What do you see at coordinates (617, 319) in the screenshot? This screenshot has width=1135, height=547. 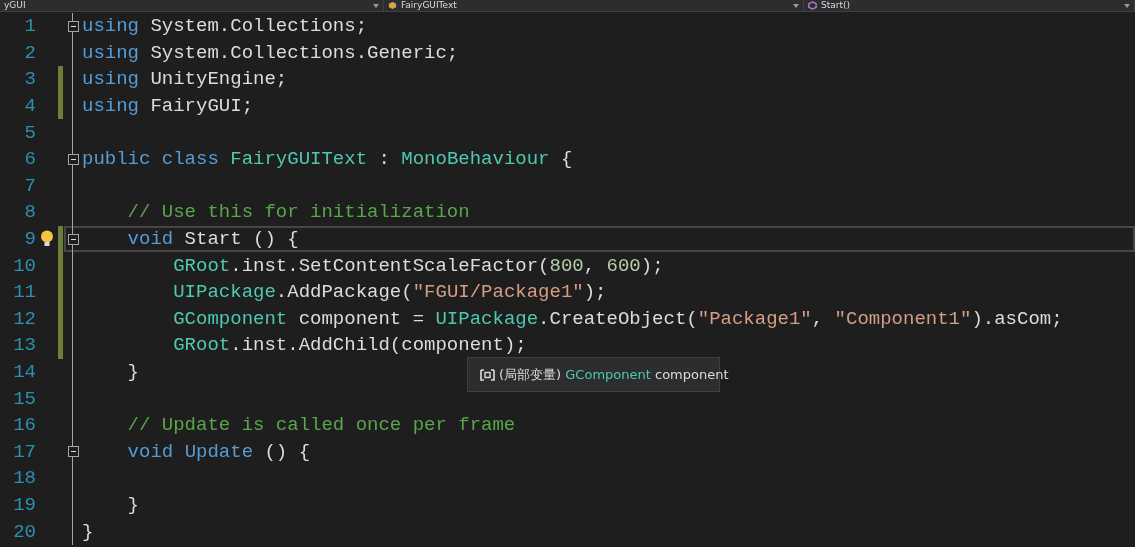 I see `code-line: GComponent component = UIPackage.CreateObject("Package1", "Component1").asCom;` at bounding box center [617, 319].